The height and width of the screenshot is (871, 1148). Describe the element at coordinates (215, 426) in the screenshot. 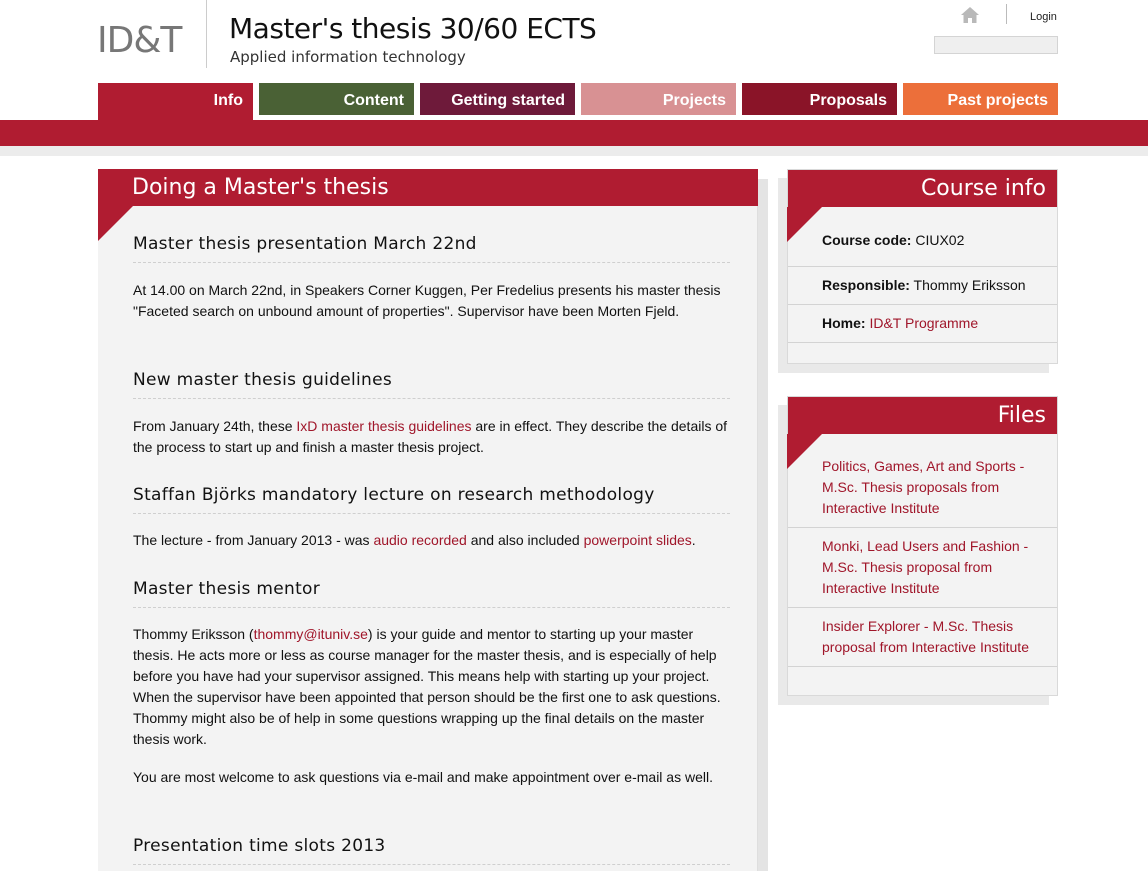

I see `text: From January 24th, these` at that location.